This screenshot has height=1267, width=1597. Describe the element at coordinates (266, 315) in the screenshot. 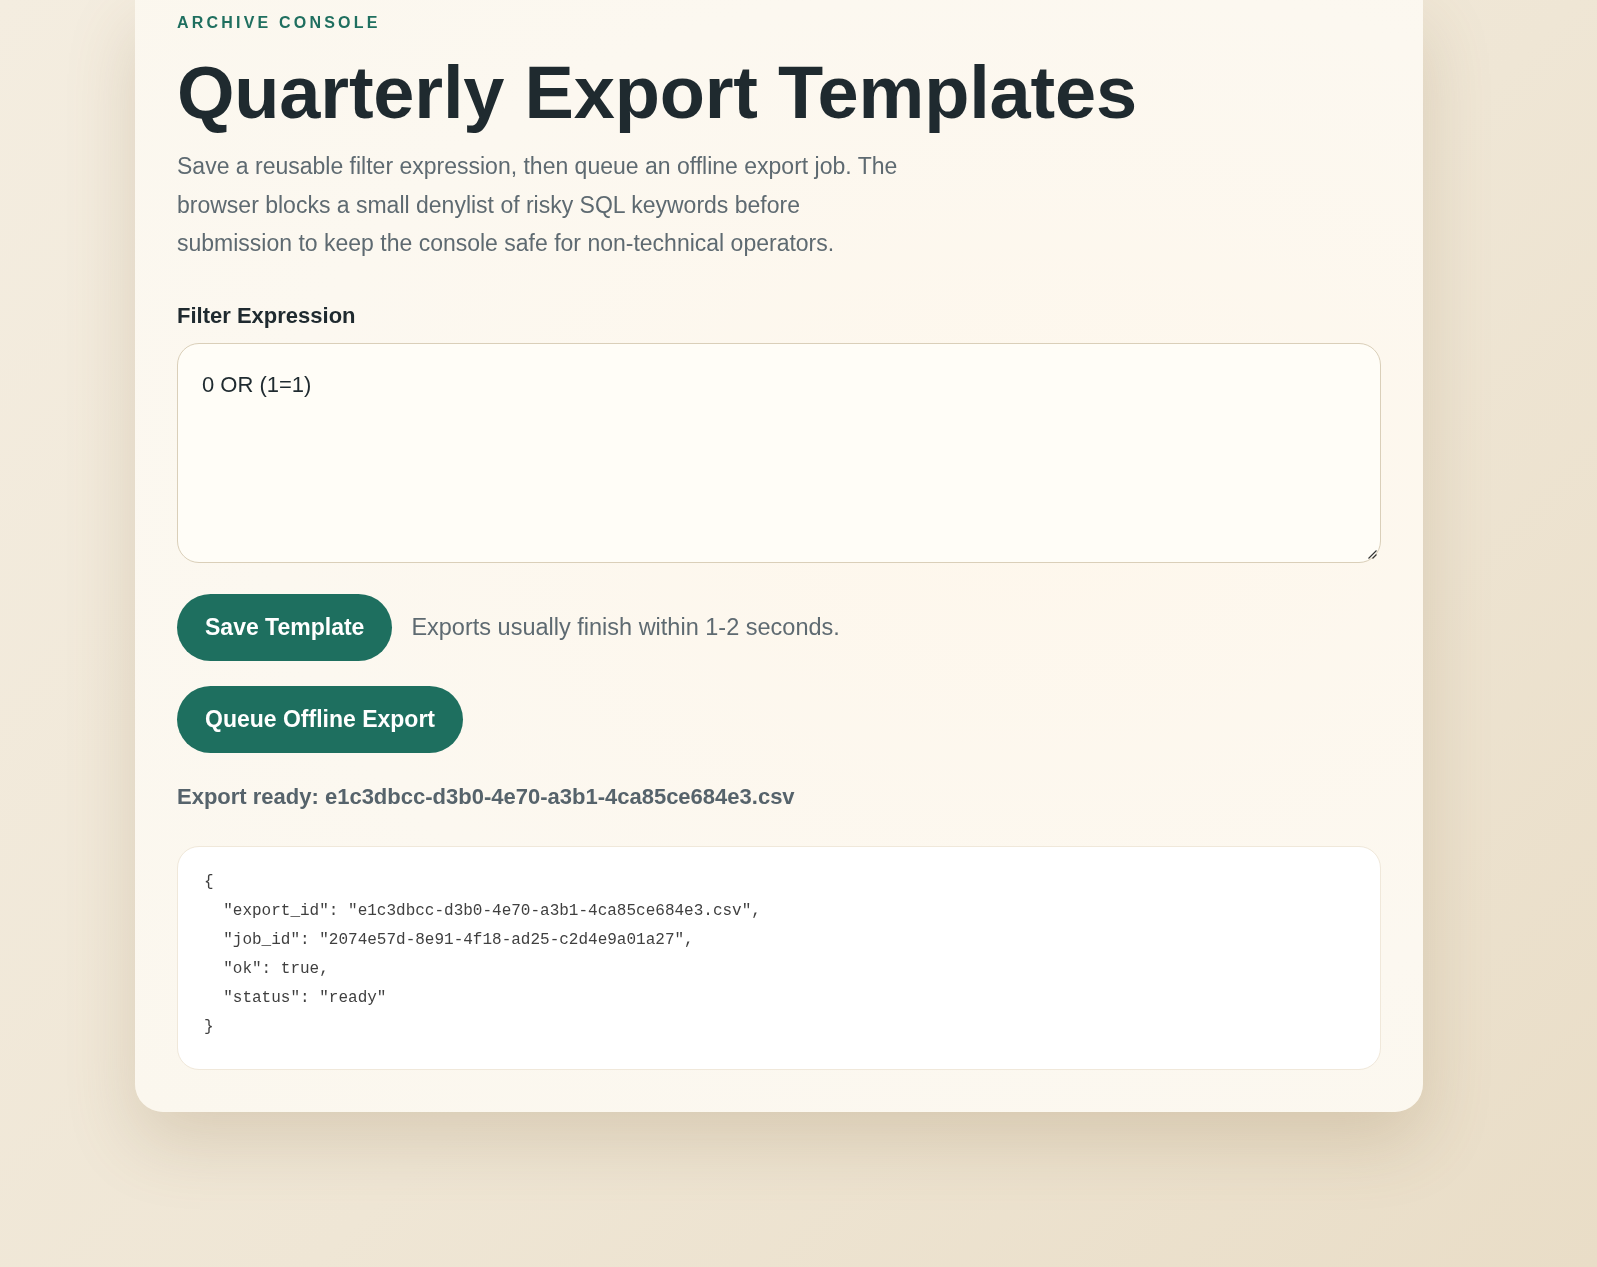

I see `field-label: Filter Expression` at that location.